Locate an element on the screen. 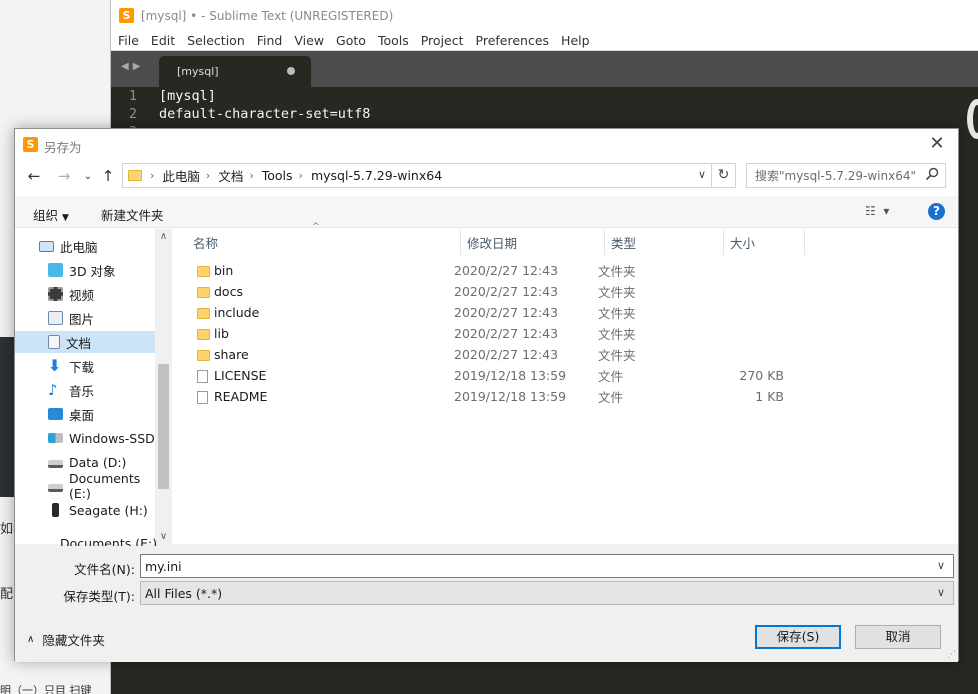 This screenshot has width=978, height=694. breadcrumb-mysql: mysql-5.7.29-winx64 is located at coordinates (376, 175).